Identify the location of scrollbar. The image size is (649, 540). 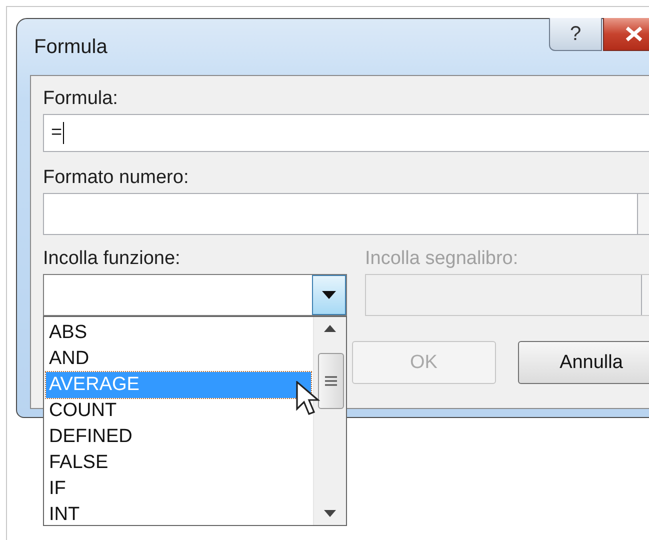
(329, 421).